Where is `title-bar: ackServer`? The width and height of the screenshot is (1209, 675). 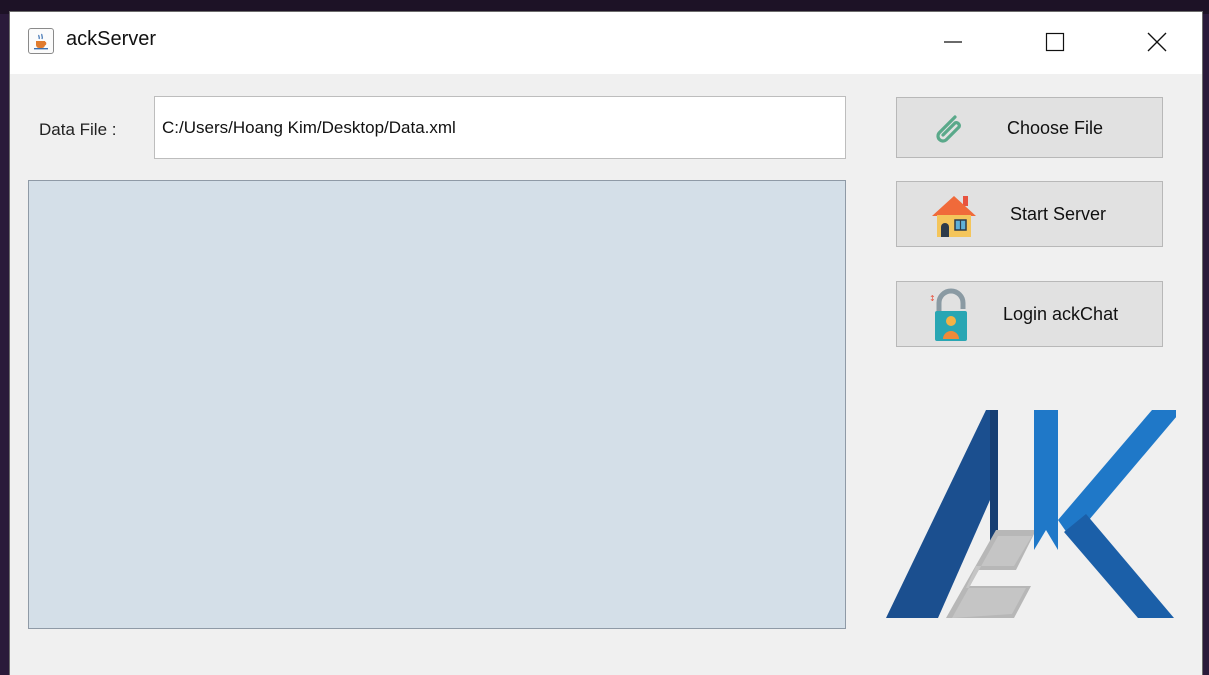
title-bar: ackServer is located at coordinates (606, 43).